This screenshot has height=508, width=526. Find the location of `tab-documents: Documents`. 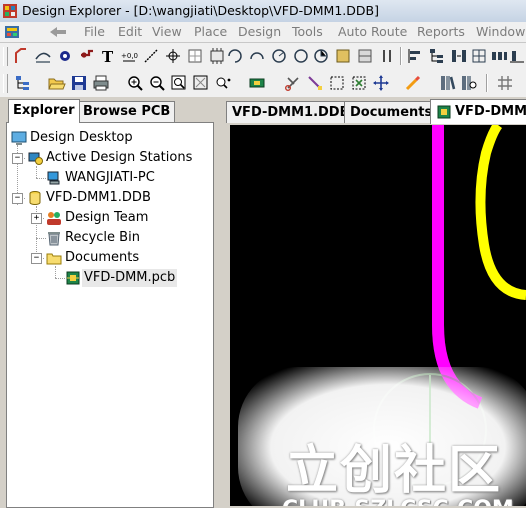

tab-documents: Documents is located at coordinates (391, 112).